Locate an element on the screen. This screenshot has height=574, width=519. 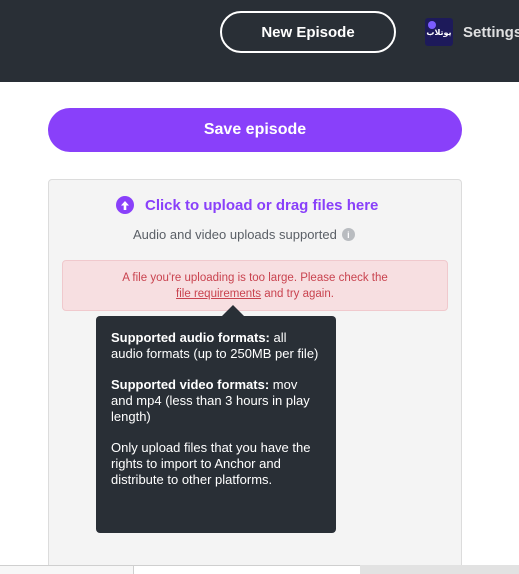
upload-cta-text: Click to upload or drag files here is located at coordinates (261, 205).